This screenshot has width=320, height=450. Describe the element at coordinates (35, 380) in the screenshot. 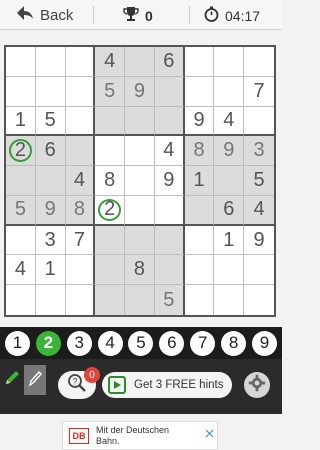

I see `eraser-button` at that location.